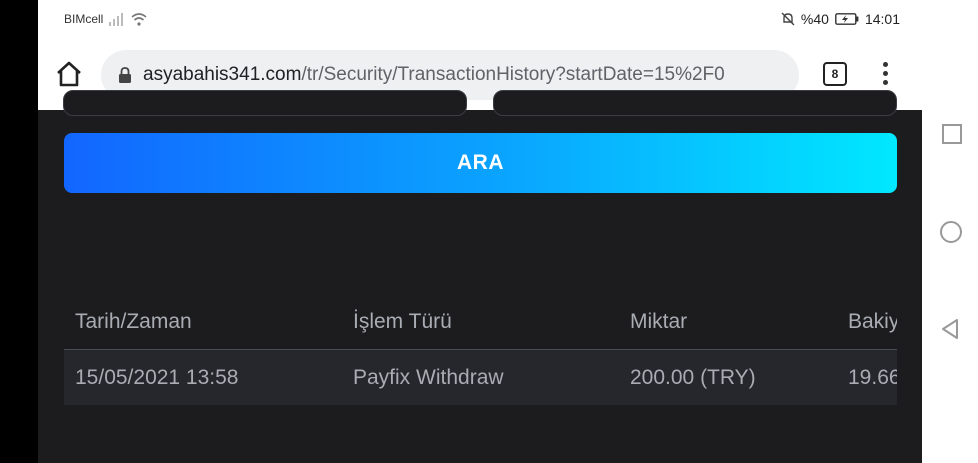  What do you see at coordinates (814, 19) in the screenshot?
I see `battery-percent: %40` at bounding box center [814, 19].